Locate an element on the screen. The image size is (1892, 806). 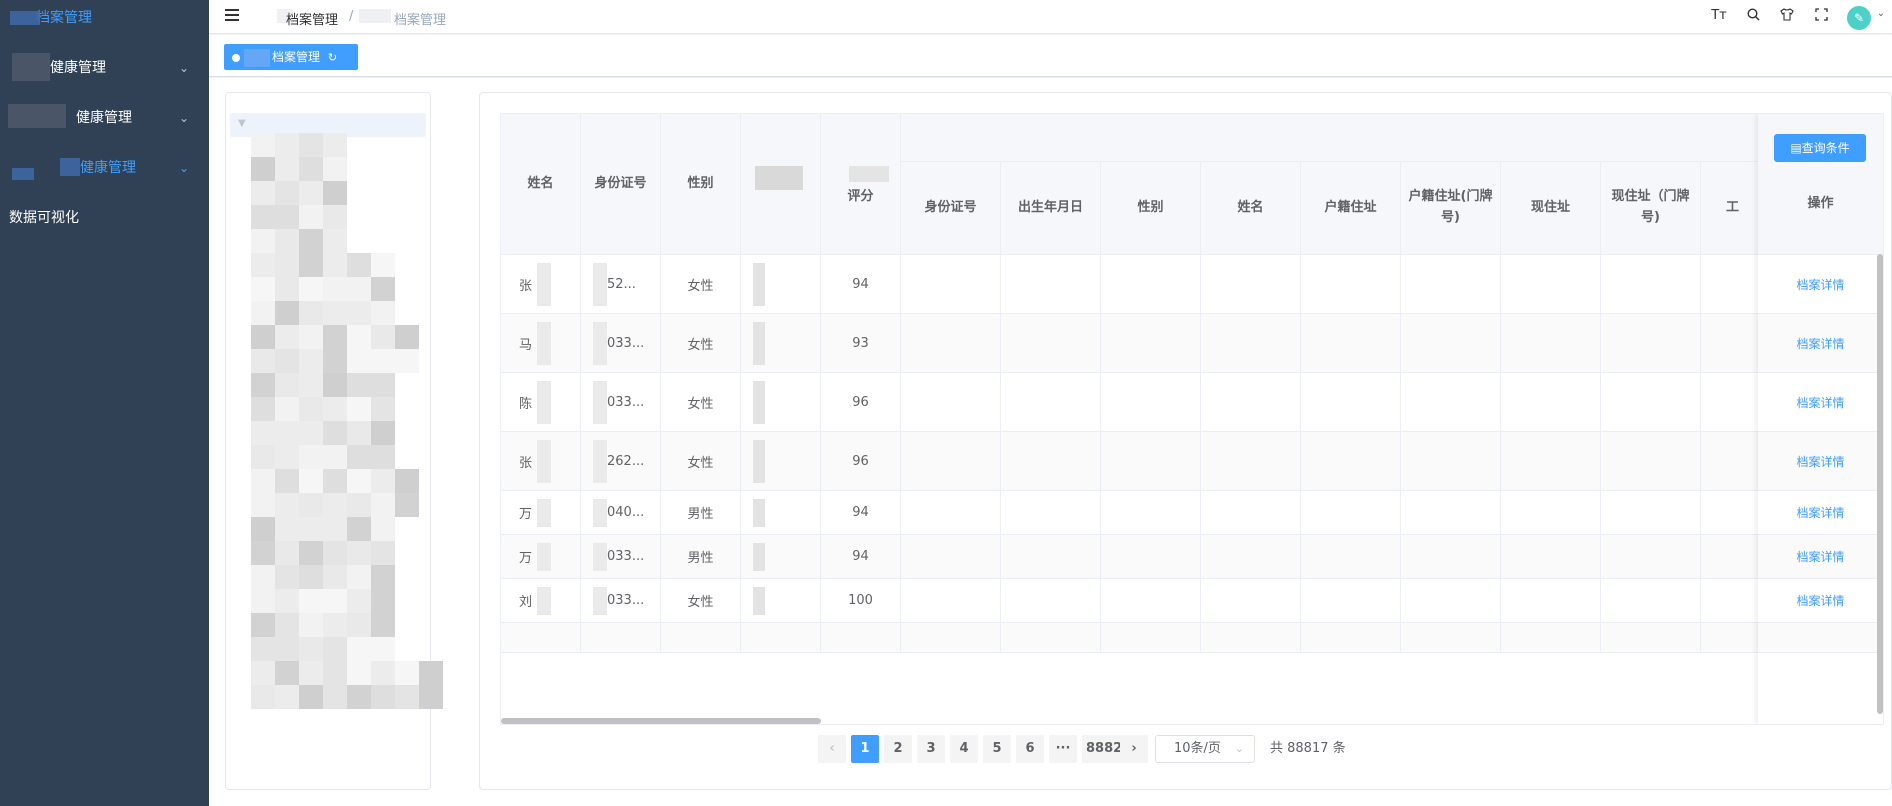
theme-shirt-icon is located at coordinates (1787, 16).